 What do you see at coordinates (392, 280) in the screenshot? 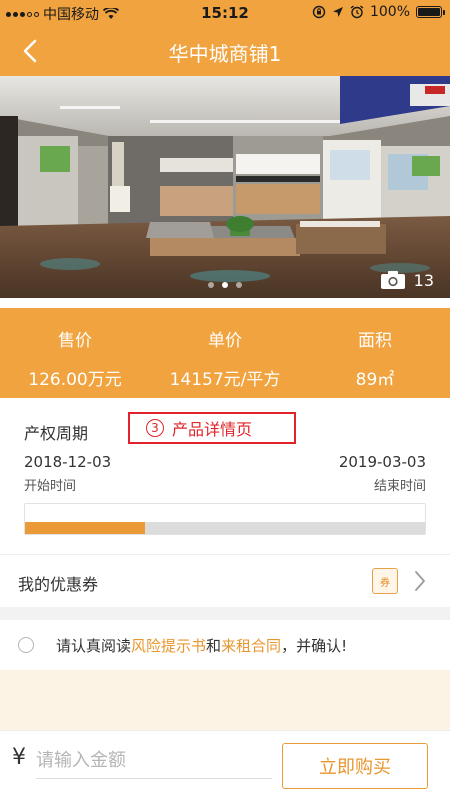
I see `camera-icon` at bounding box center [392, 280].